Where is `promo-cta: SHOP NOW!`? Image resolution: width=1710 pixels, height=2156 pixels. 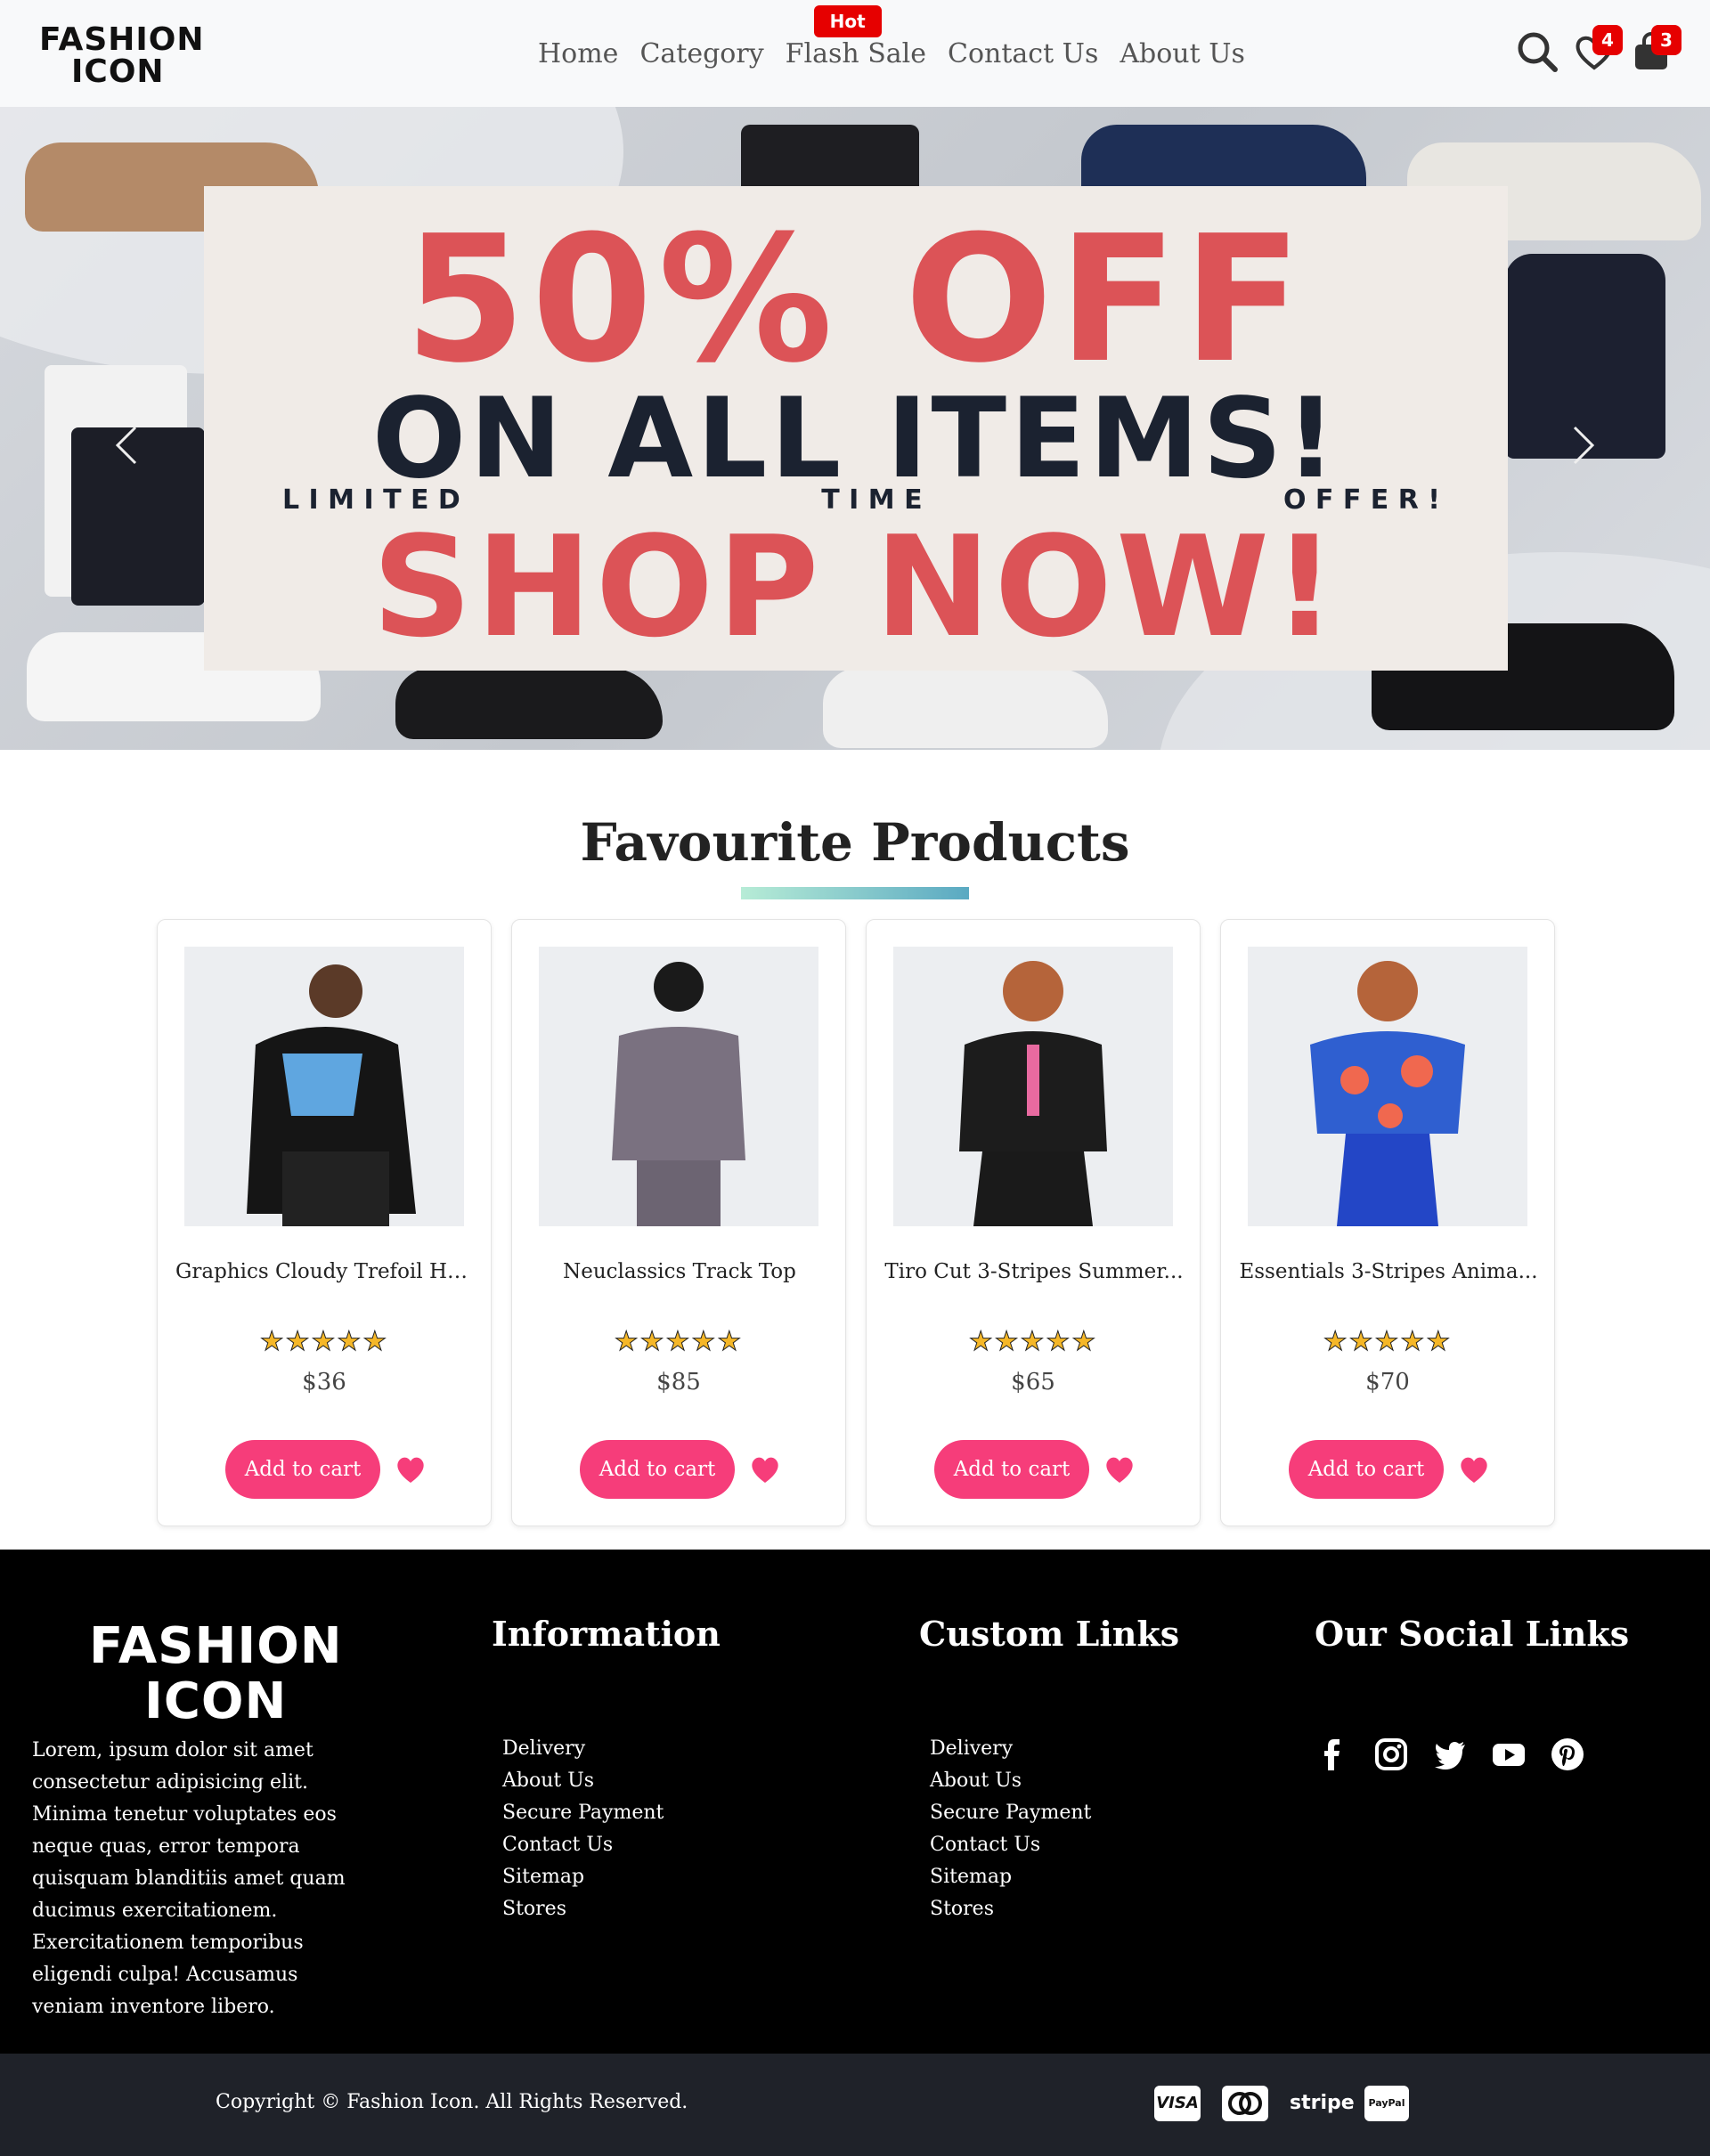 promo-cta: SHOP NOW! is located at coordinates (855, 587).